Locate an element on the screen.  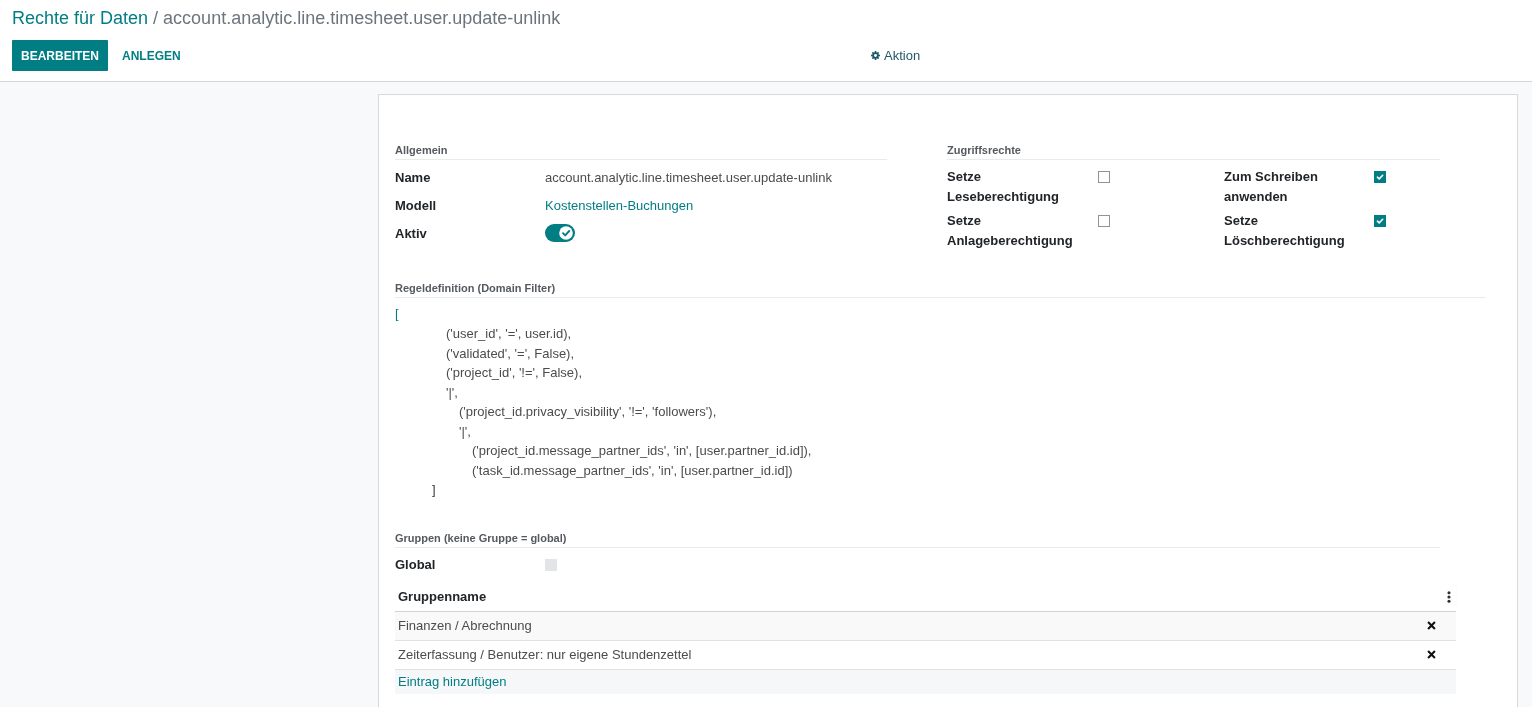
domain-line: ('task_id.message_partner_ids', 'in', [user.partner_id.id]) is located at coordinates (632, 470).